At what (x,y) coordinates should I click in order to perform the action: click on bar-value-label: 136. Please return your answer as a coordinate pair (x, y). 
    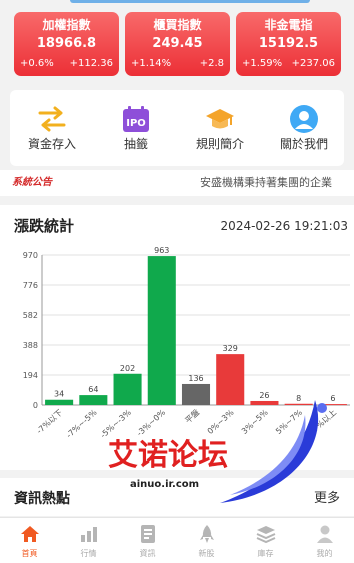
    Looking at the image, I should click on (195, 378).